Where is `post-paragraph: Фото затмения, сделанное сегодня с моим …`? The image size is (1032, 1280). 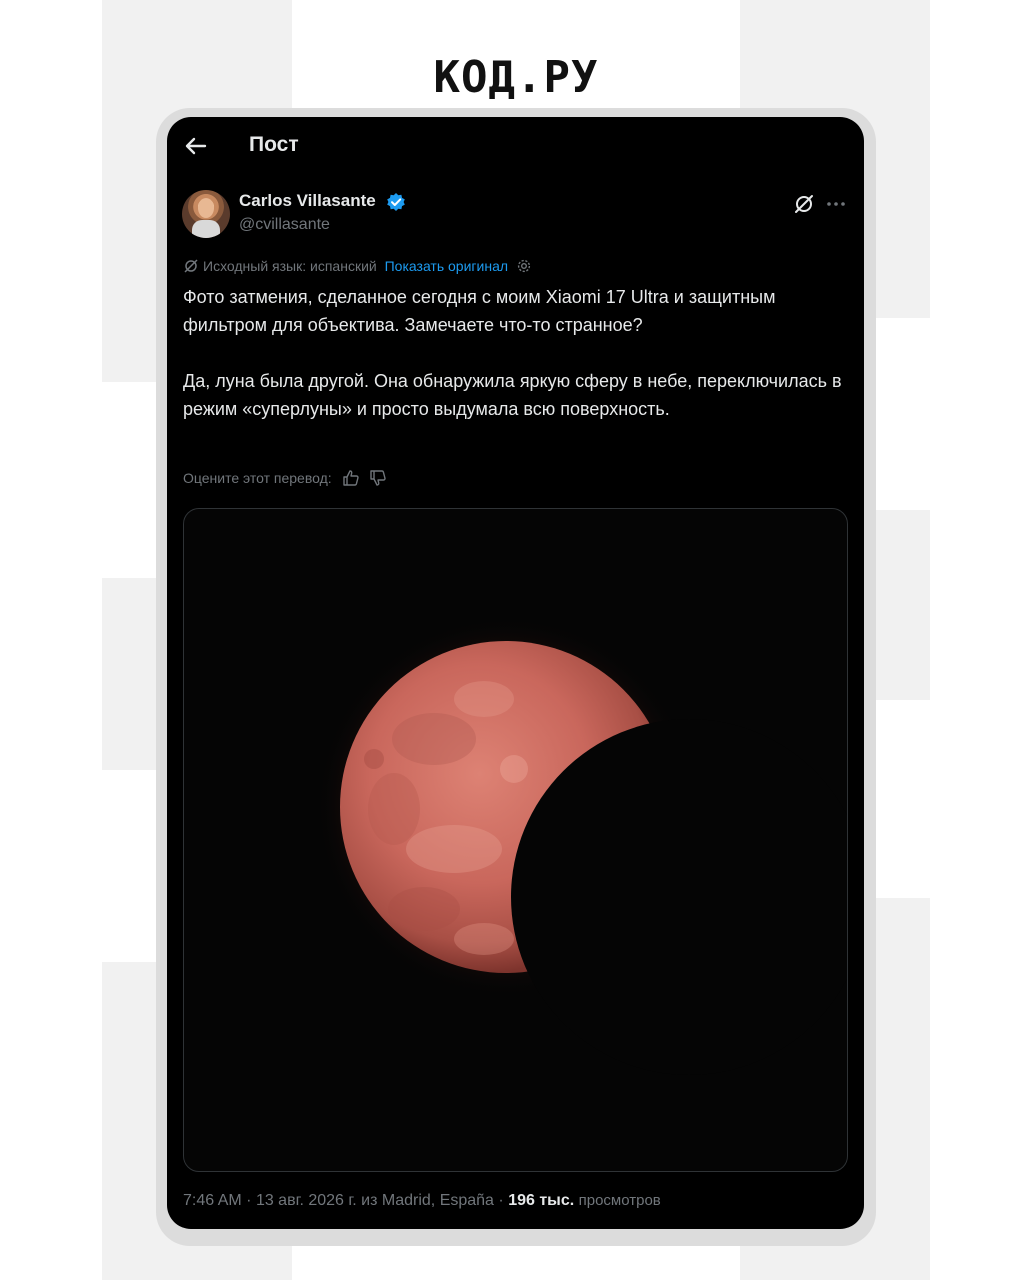
post-paragraph: Фото затмения, сделанное сегодня с моим … is located at coordinates (479, 311).